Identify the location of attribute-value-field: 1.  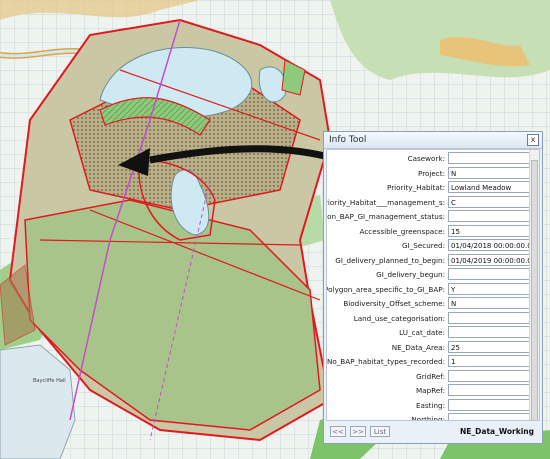
(489, 361).